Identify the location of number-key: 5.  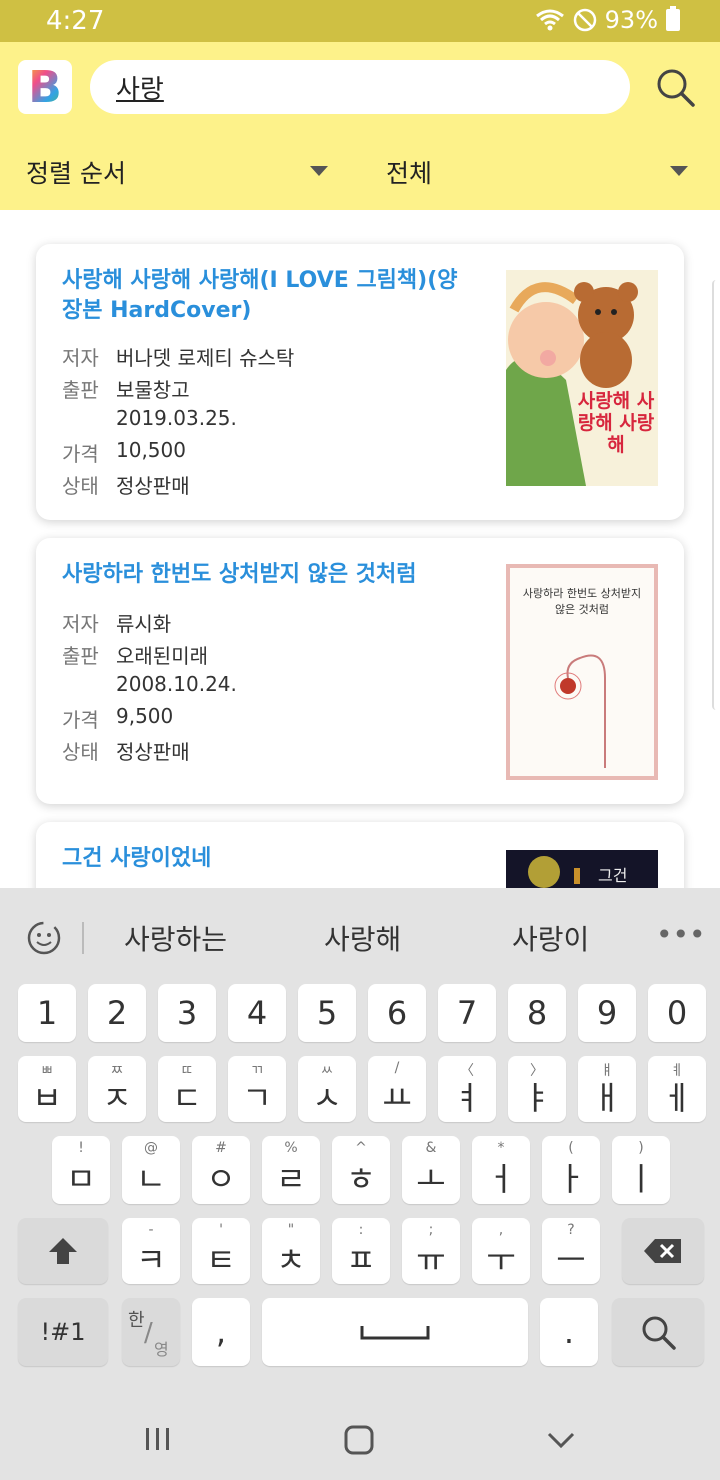
(327, 1013).